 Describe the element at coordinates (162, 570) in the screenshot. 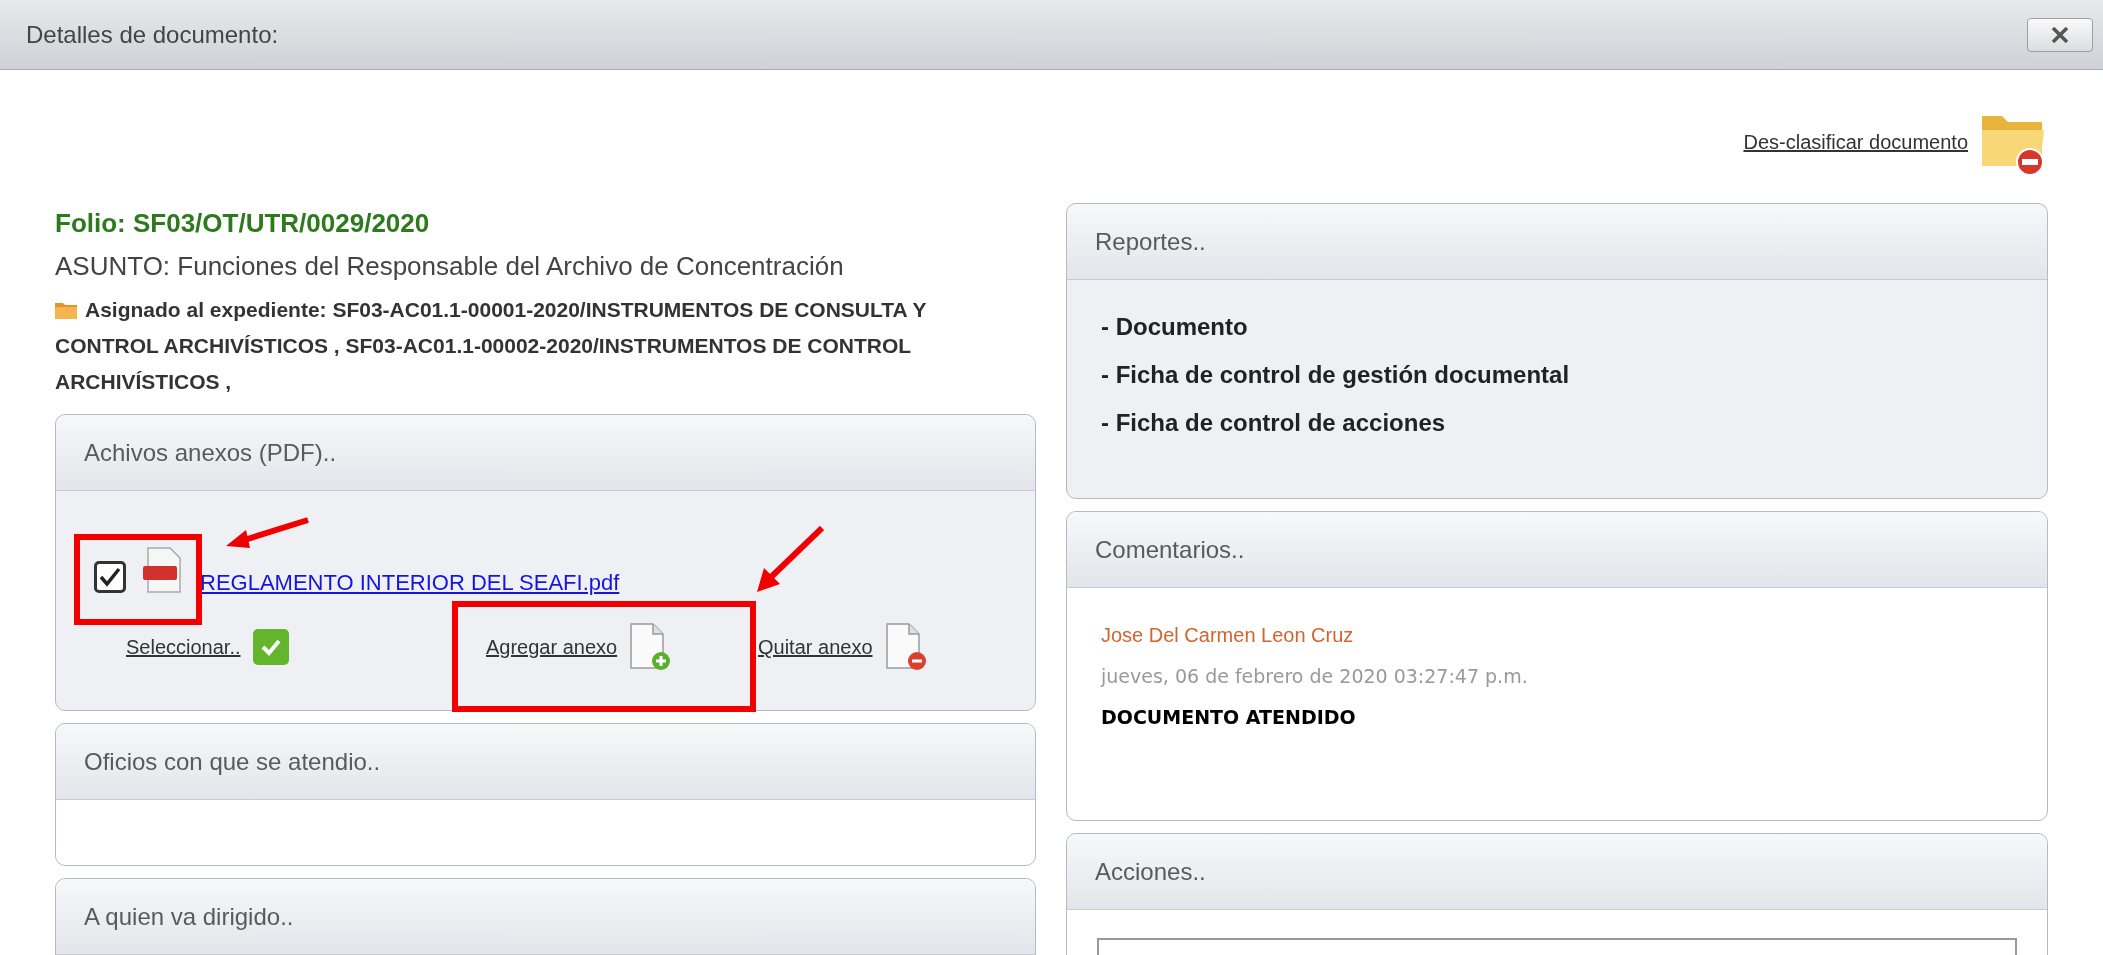

I see `pdf-file-icon` at that location.